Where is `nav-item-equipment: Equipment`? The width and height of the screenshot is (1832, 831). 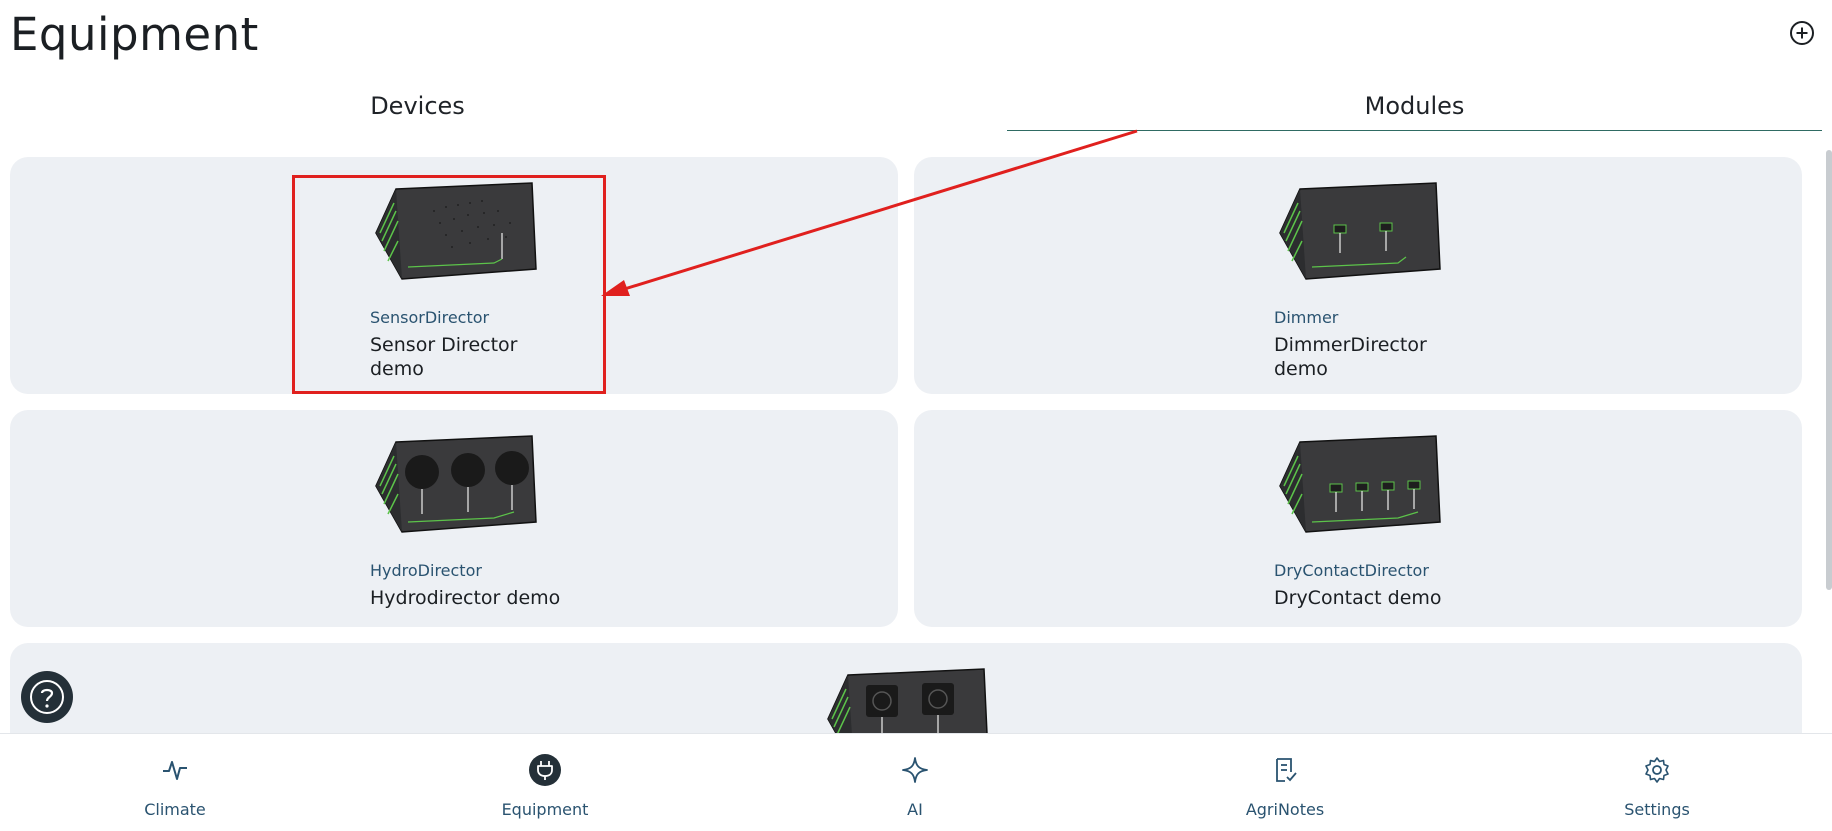
nav-item-equipment: Equipment is located at coordinates (545, 782).